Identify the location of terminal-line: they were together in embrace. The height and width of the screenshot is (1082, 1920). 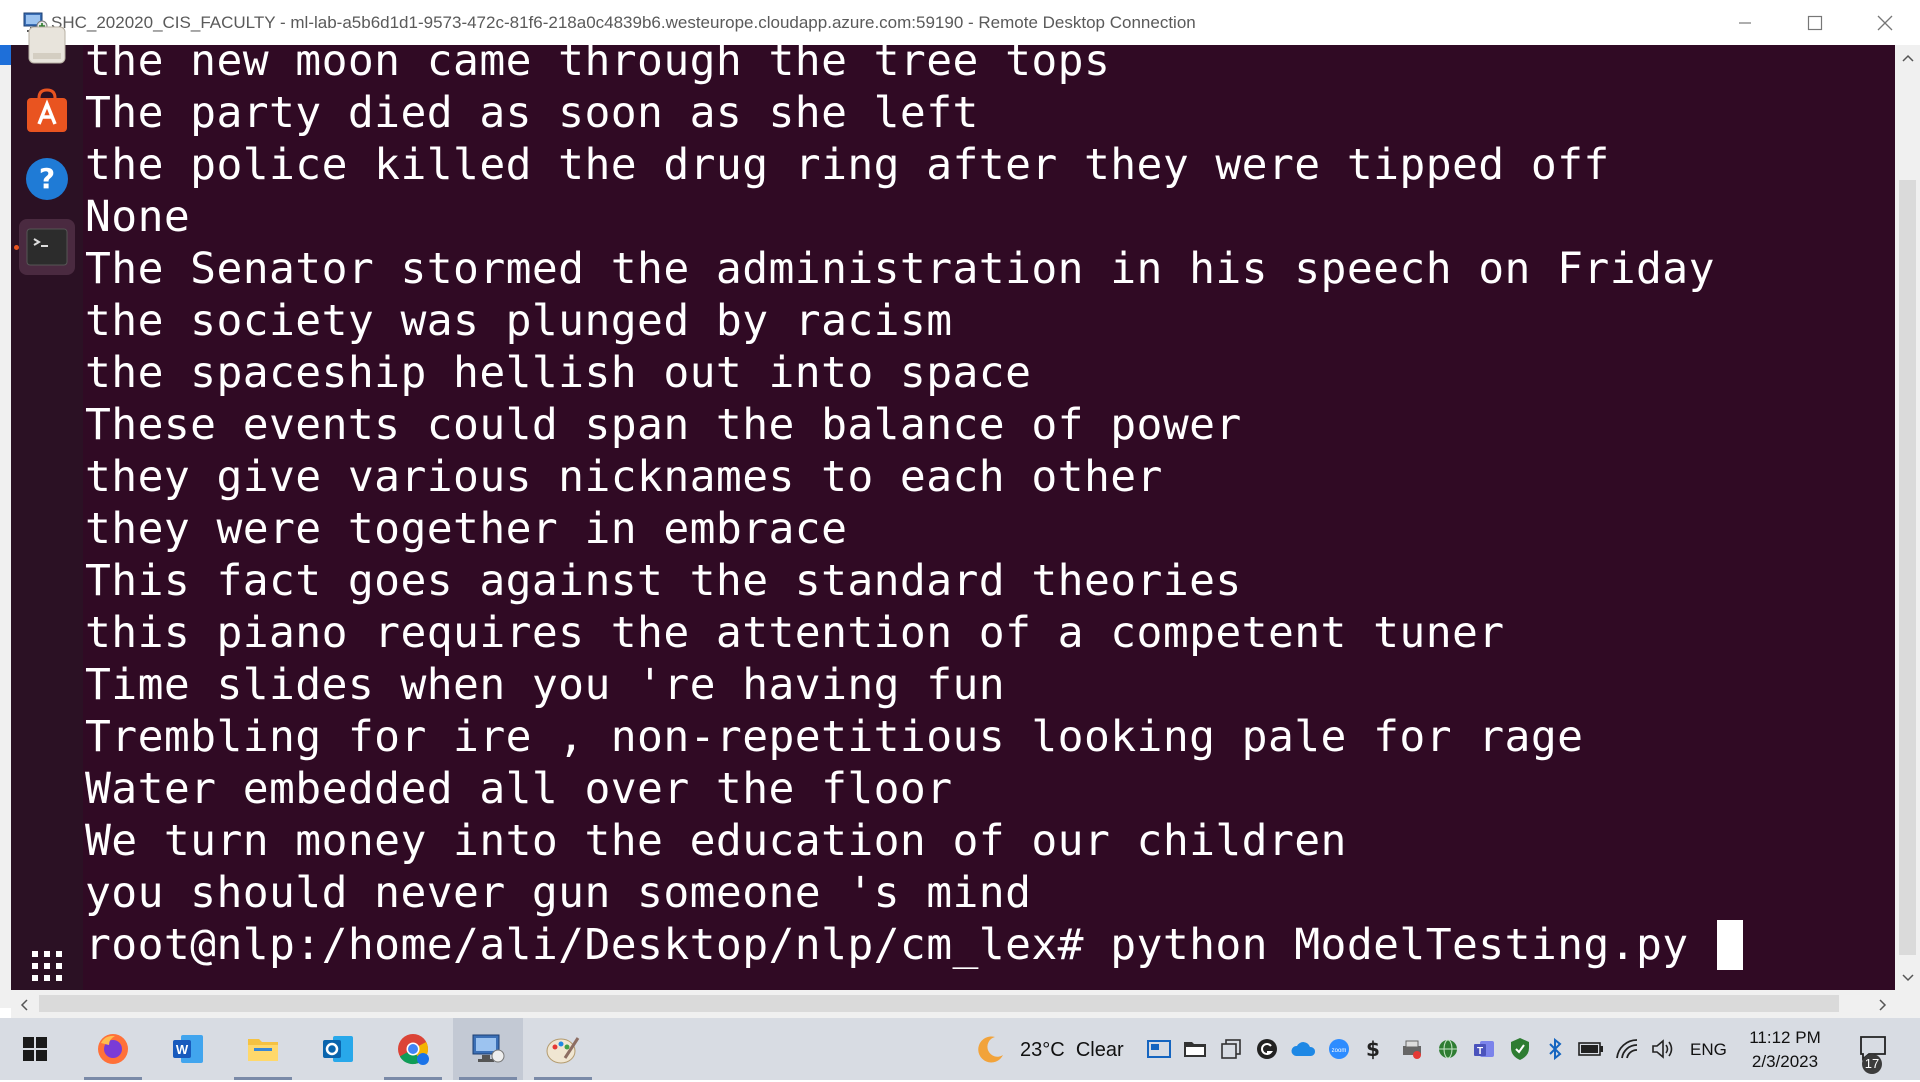
(466, 529).